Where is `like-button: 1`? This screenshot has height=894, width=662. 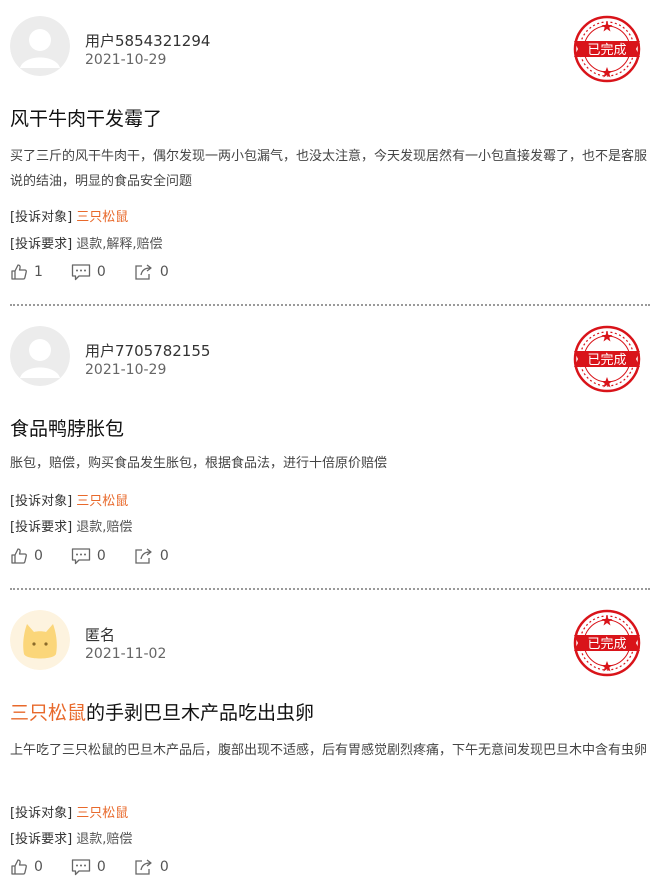
like-button: 1 is located at coordinates (26, 272).